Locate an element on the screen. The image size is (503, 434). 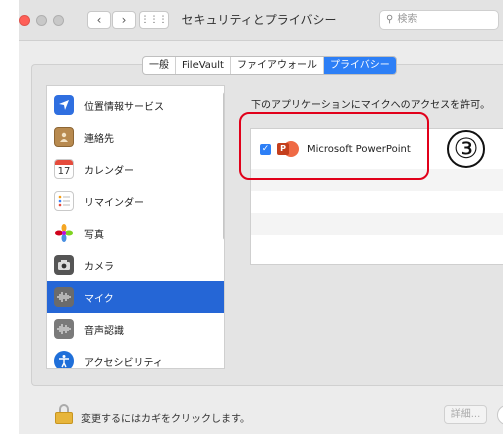
search-placeholder: 検索 is located at coordinates (407, 19).